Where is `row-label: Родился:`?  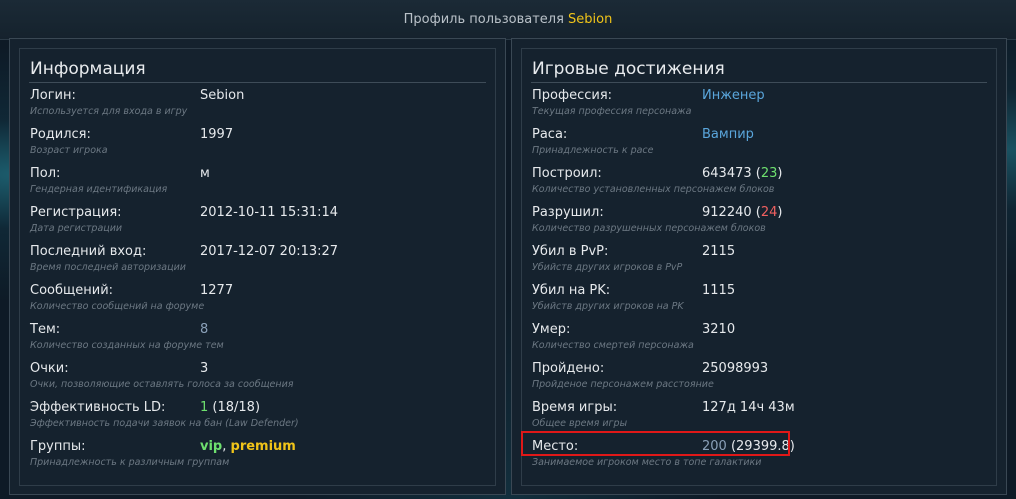 row-label: Родился: is located at coordinates (60, 134).